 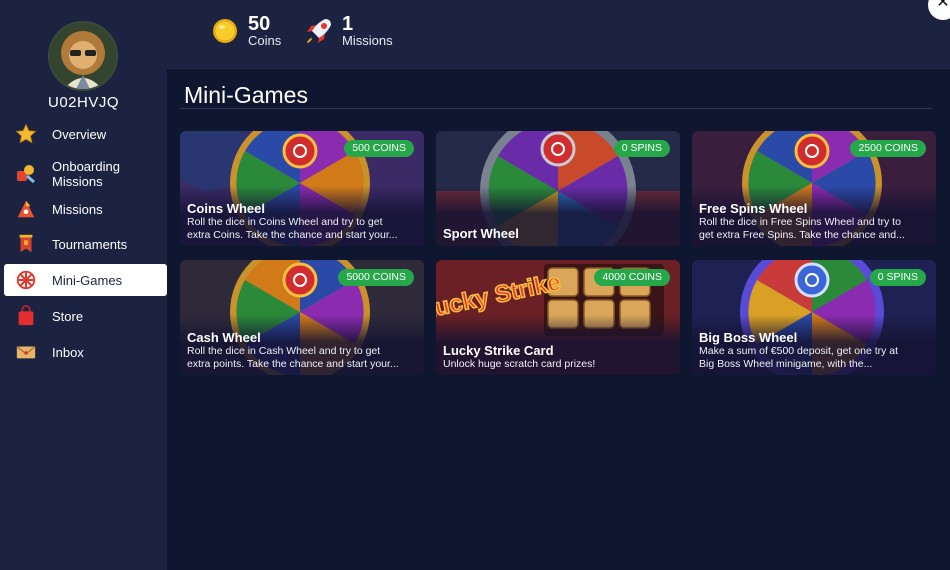 What do you see at coordinates (79, 134) in the screenshot?
I see `sidebar-item-label: Overview` at bounding box center [79, 134].